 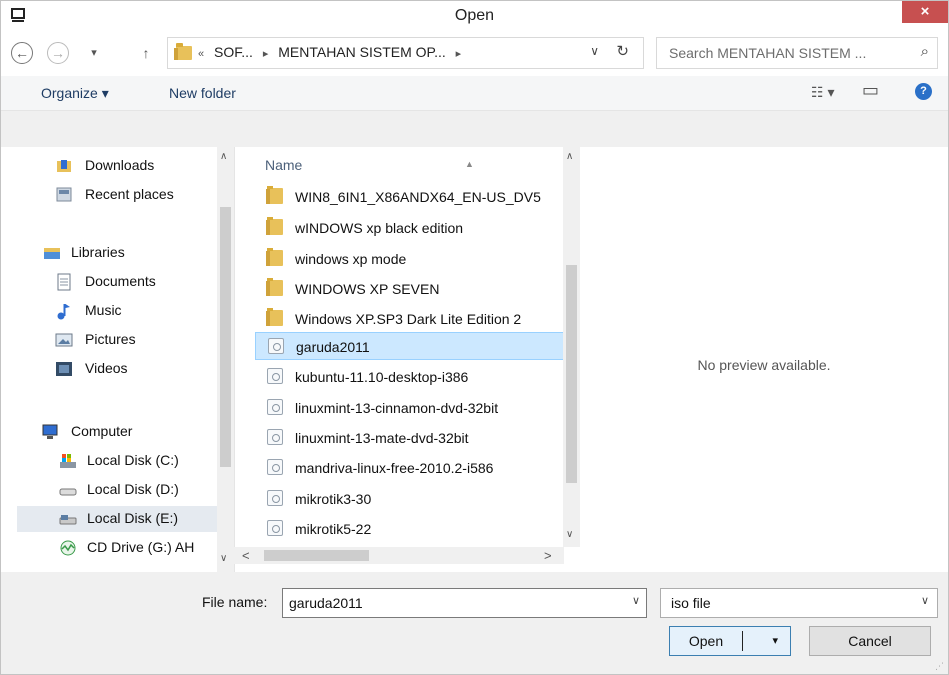 What do you see at coordinates (133, 518) in the screenshot?
I see `sidebar-item-label: Local Disk (E:)` at bounding box center [133, 518].